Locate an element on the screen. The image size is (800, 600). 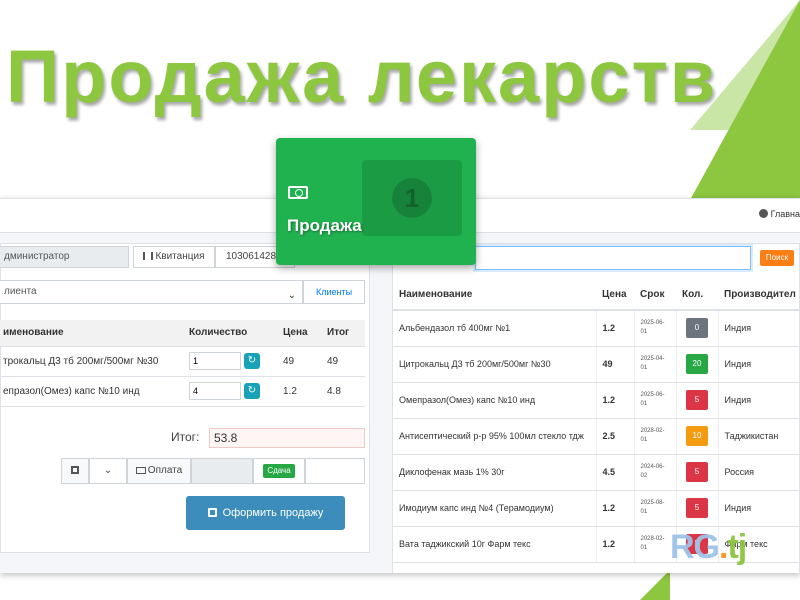
table-row: трокальц Д3 тб 200мг/500мг №30 ↻ 49 49 is located at coordinates (182, 361).